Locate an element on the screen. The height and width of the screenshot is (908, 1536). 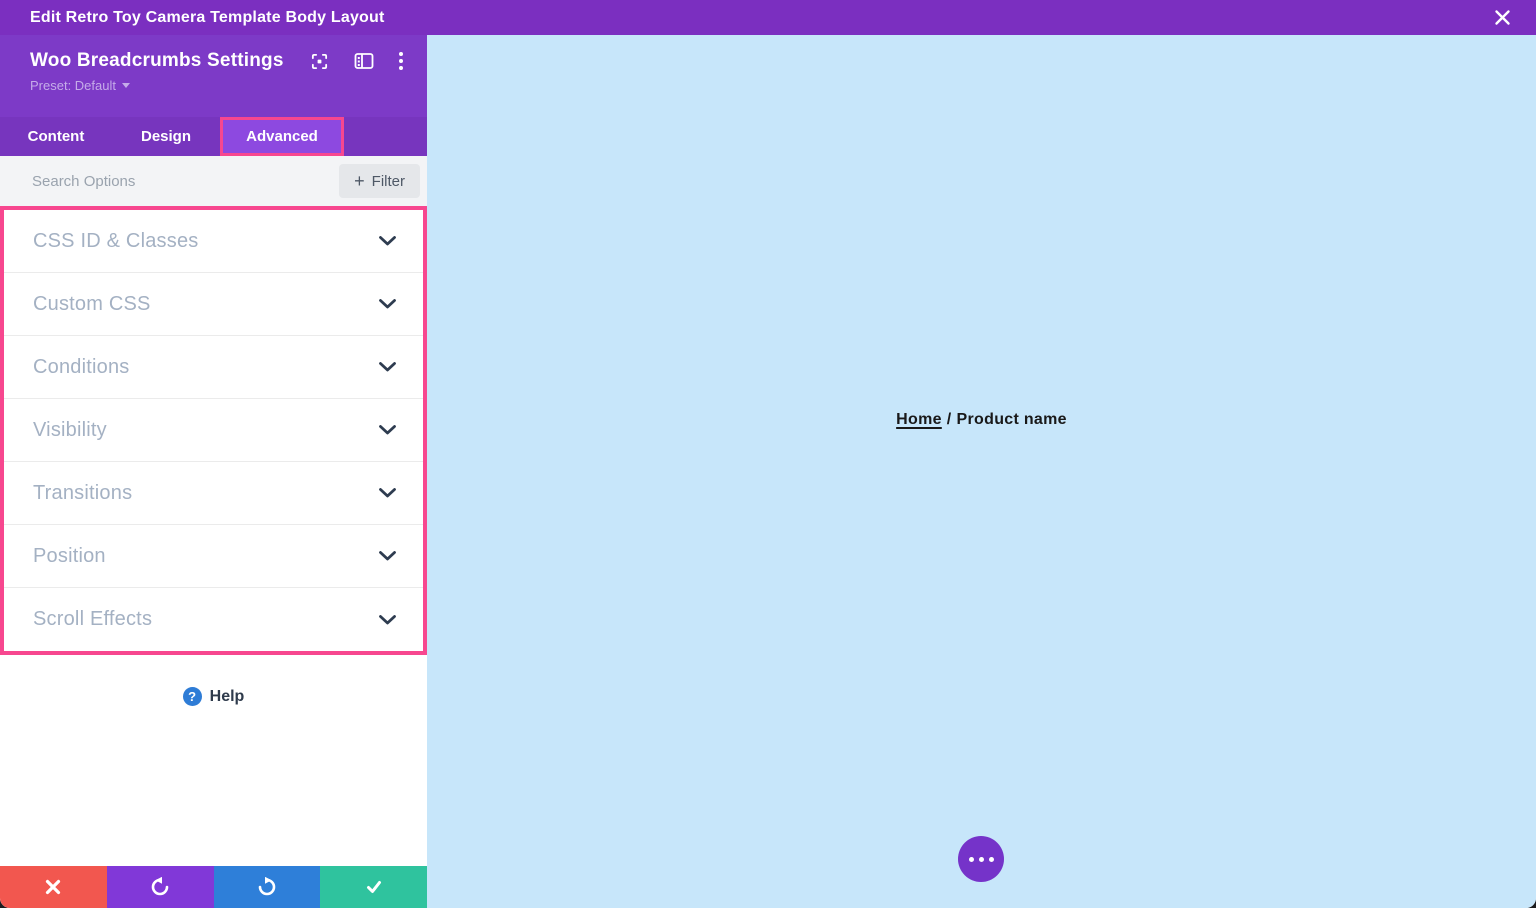
accordion-item-label: Conditions is located at coordinates (81, 366).